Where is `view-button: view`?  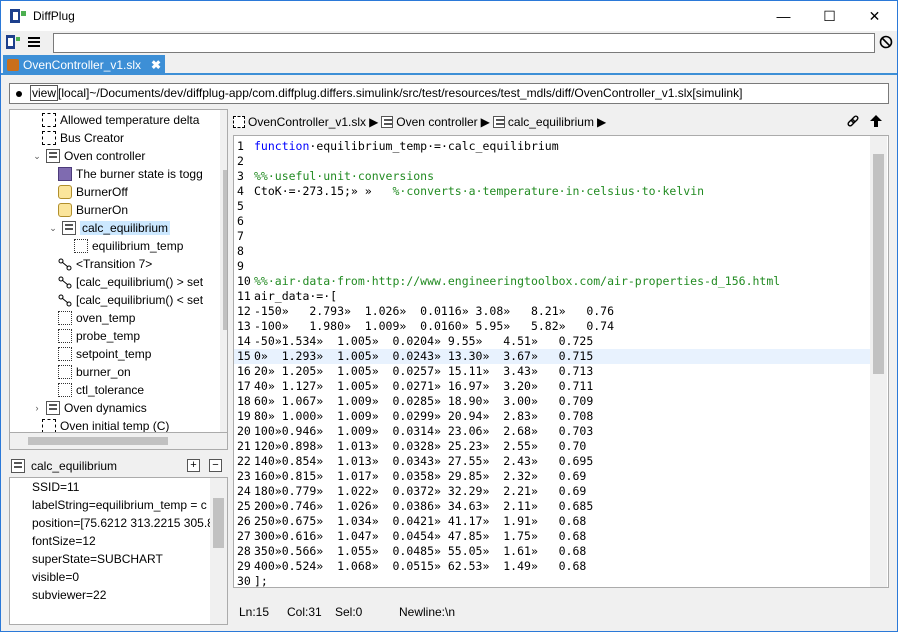
view-button: view is located at coordinates (44, 93).